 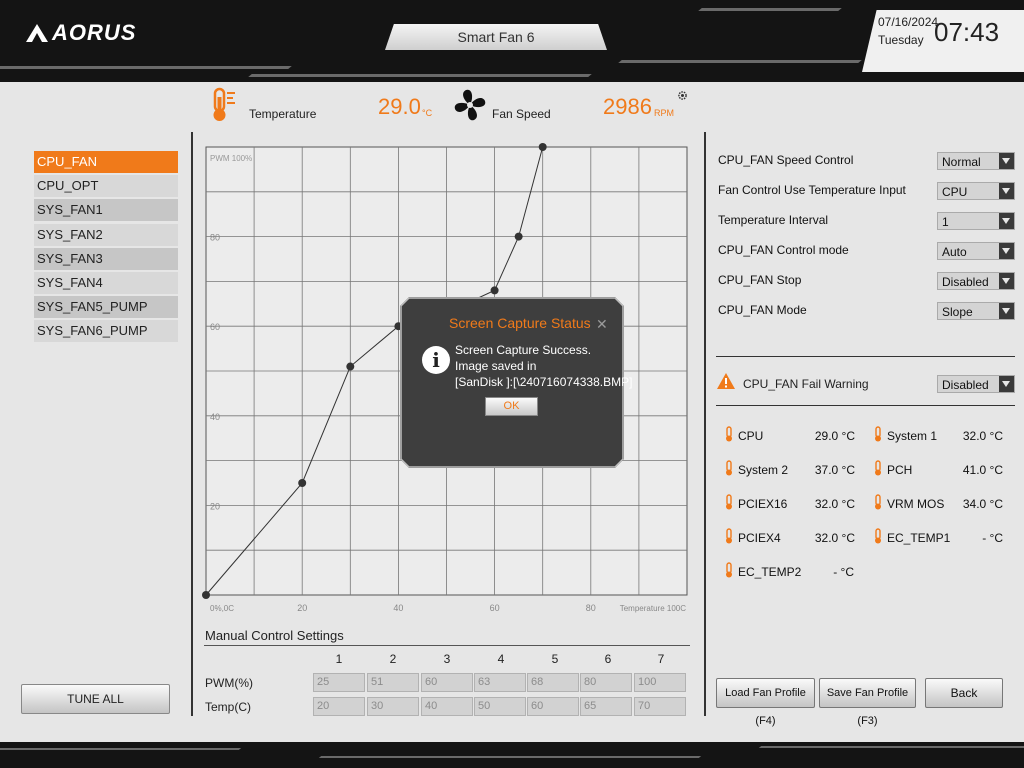 What do you see at coordinates (806, 384) in the screenshot?
I see `fail-warning-label: CPU_FAN Fail Warning` at bounding box center [806, 384].